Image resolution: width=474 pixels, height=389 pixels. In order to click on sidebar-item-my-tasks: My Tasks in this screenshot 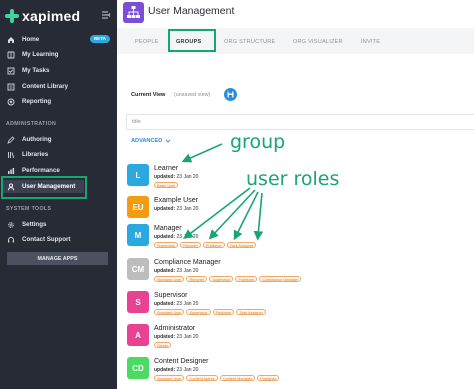, I will do `click(59, 70)`.